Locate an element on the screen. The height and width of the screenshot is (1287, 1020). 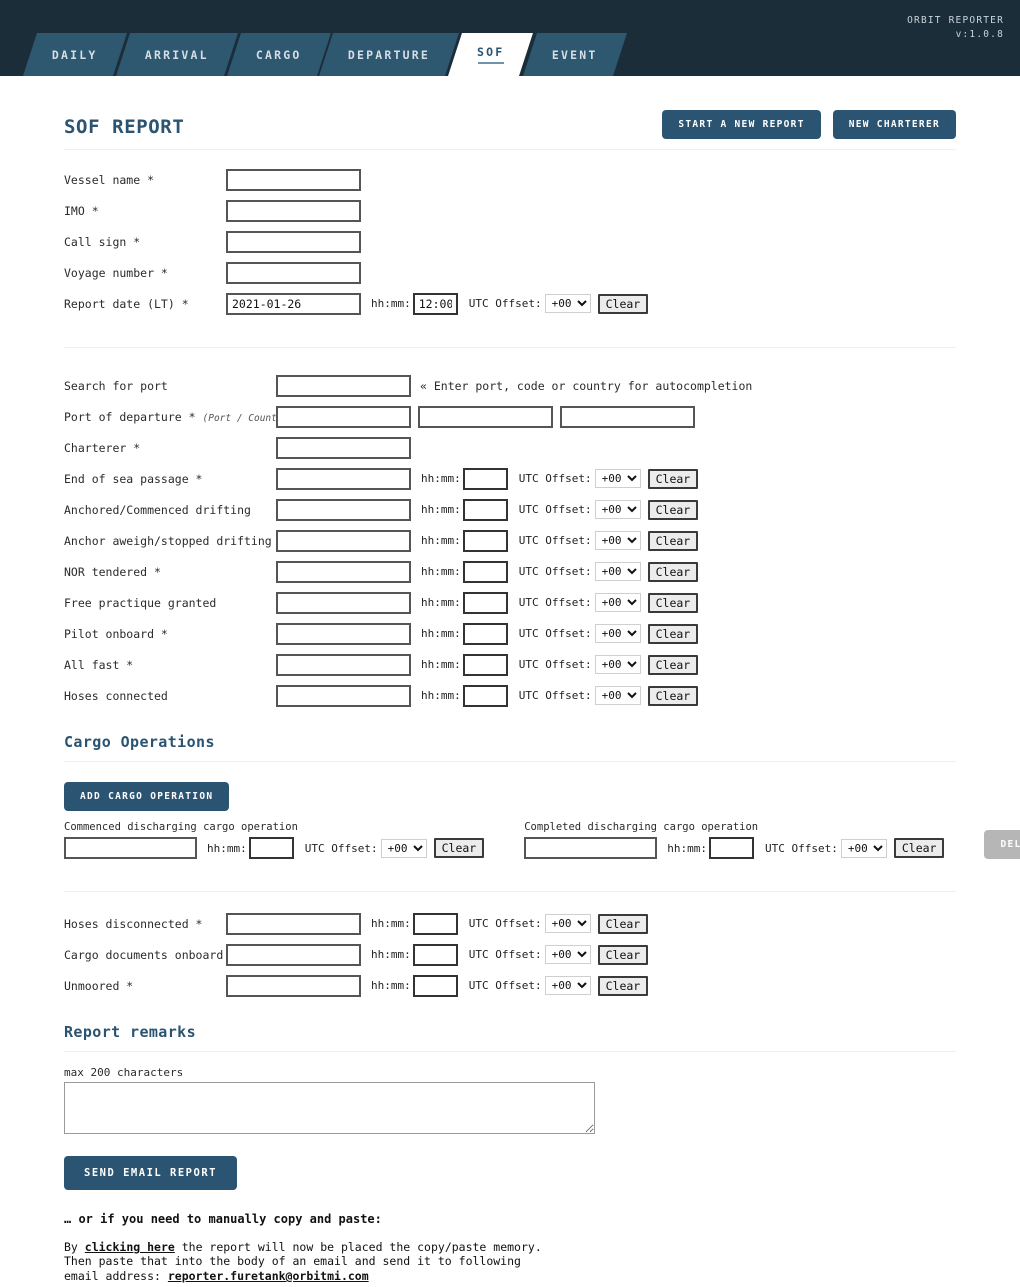
start-new-report-button: START A NEW REPORT is located at coordinates (741, 124).